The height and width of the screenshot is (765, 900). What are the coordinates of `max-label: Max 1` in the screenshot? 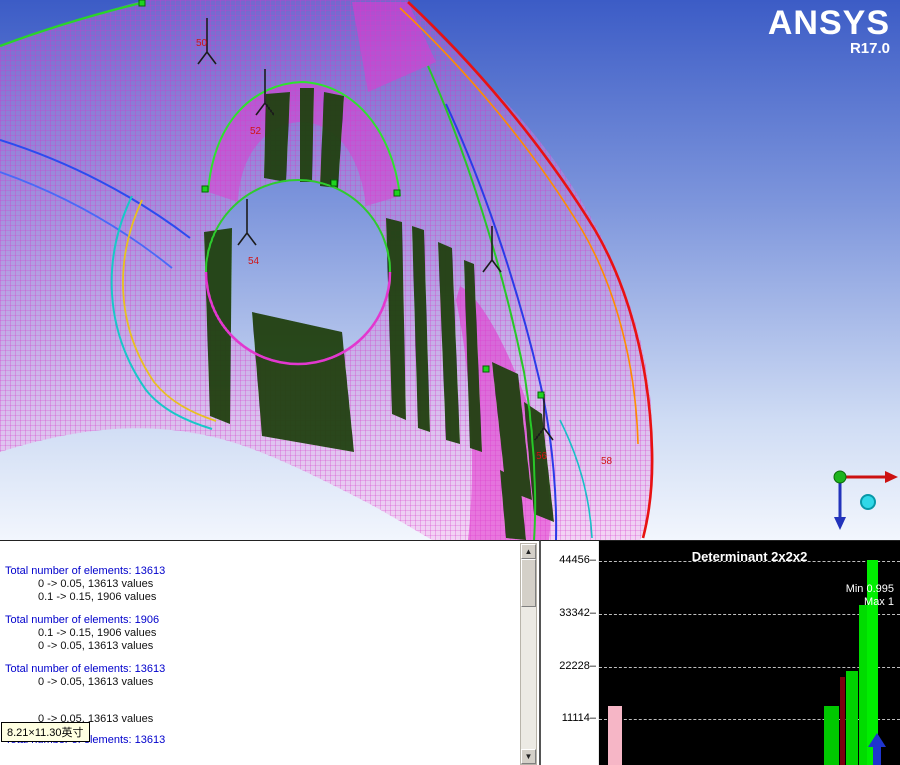 It's located at (879, 602).